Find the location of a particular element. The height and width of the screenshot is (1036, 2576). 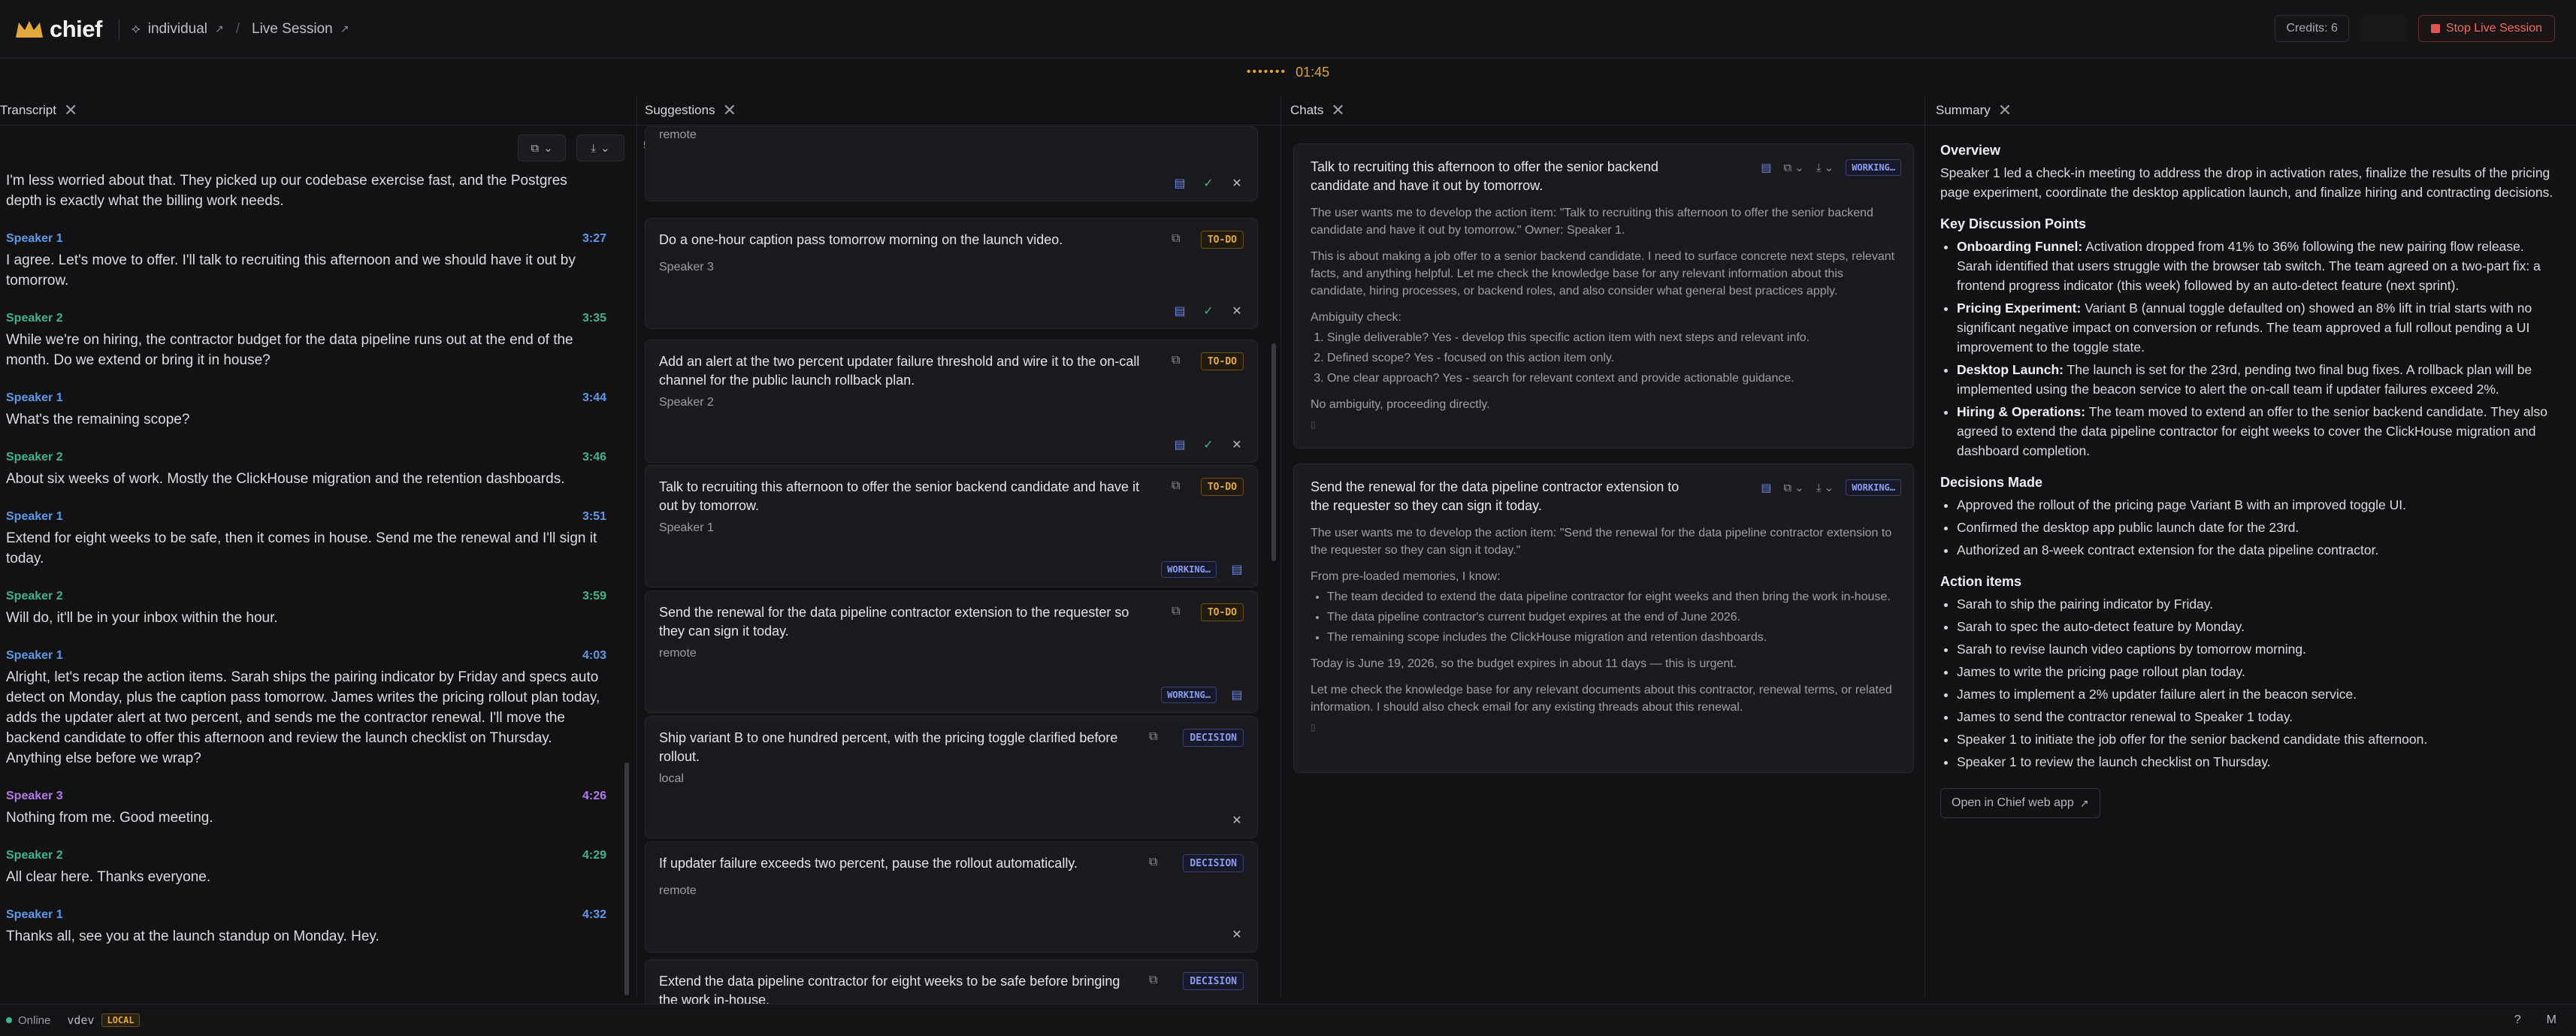

app-logo: chief is located at coordinates (59, 30).